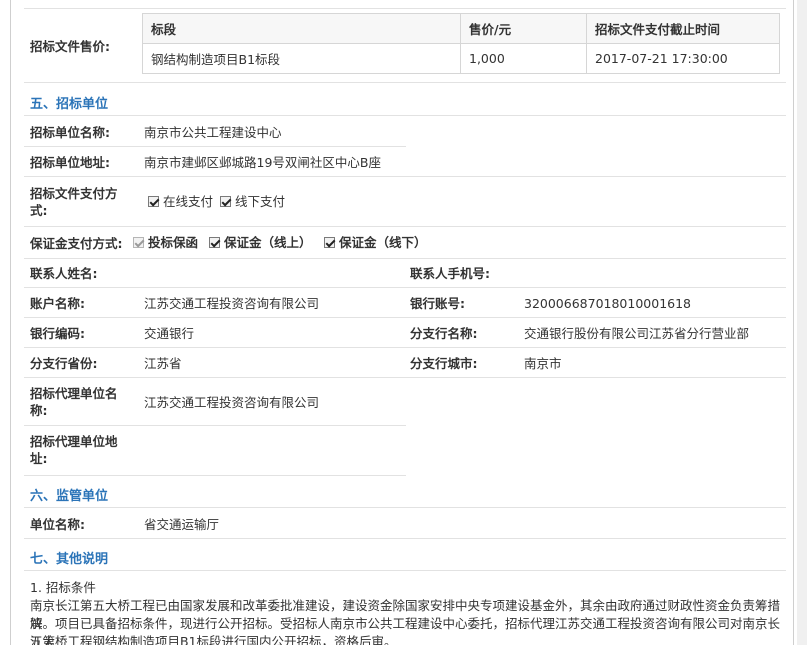  Describe the element at coordinates (39, 458) in the screenshot. I see `agent-address-label-line2: 址:` at that location.